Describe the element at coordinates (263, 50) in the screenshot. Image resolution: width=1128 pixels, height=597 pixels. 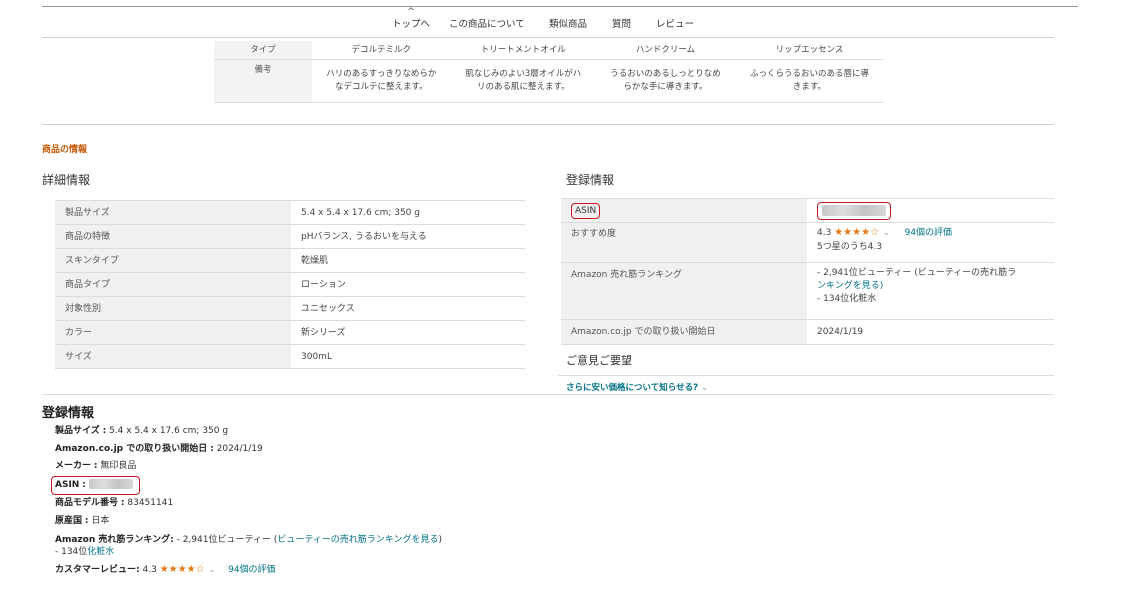
I see `comparison-row-label: タイプ` at that location.